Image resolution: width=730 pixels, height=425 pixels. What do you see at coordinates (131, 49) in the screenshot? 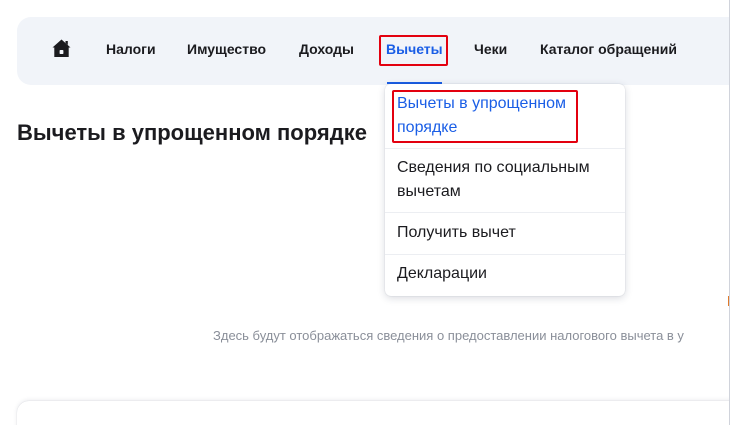
I see `nav-item-taxes: Налоги` at bounding box center [131, 49].